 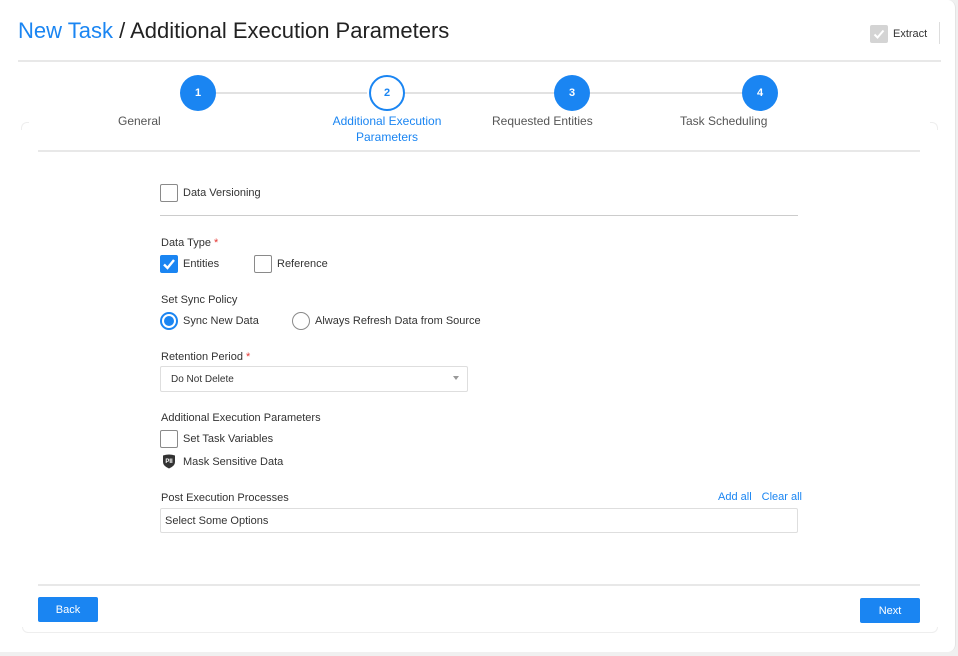 I want to click on retention-period-label: Retention Period *, so click(x=205, y=357).